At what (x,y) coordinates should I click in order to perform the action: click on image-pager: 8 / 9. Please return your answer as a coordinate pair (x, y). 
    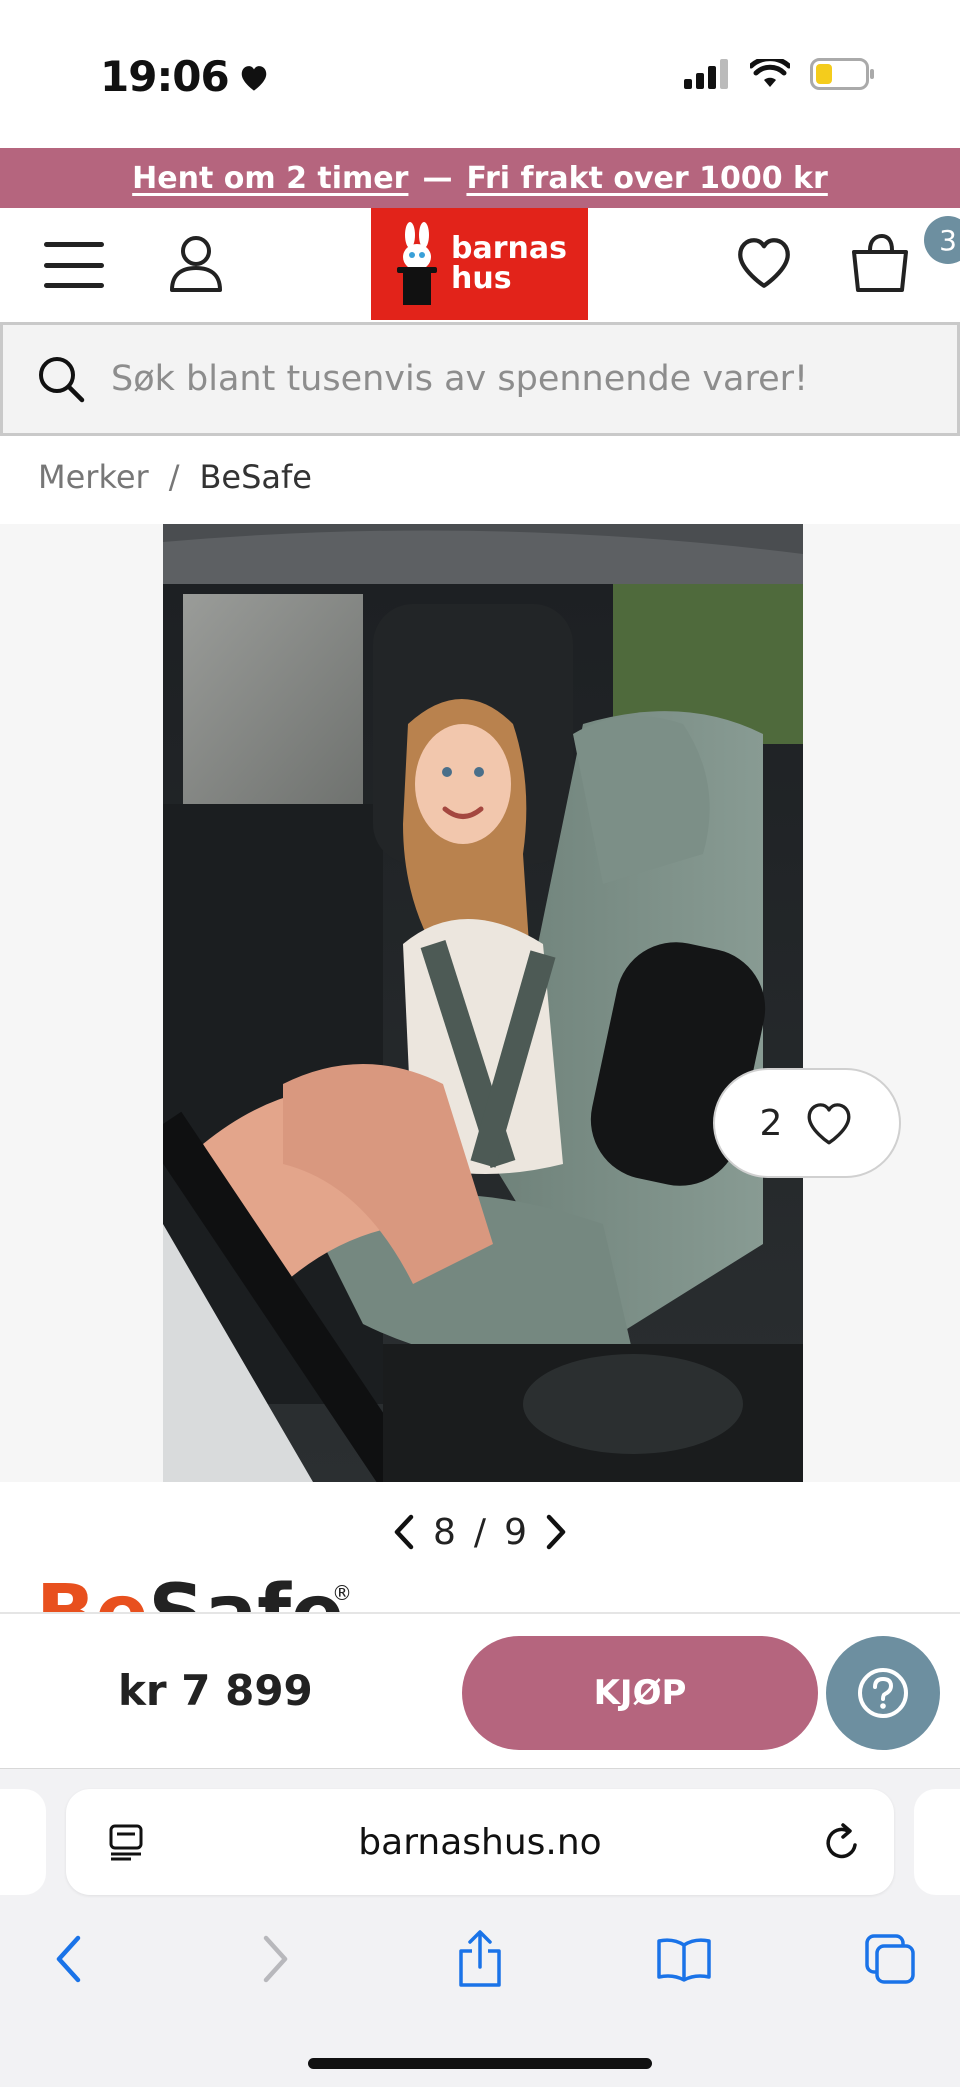
    Looking at the image, I should click on (480, 1532).